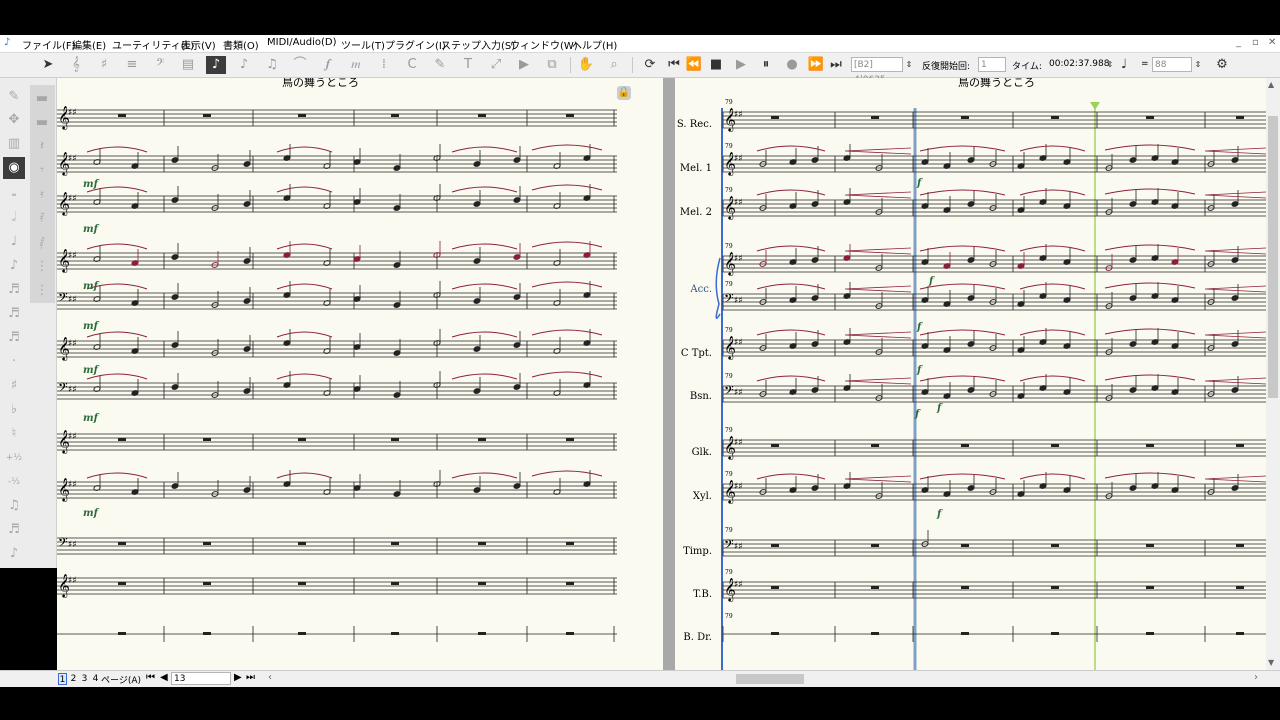 The width and height of the screenshot is (1280, 720). I want to click on selection-tool-icon: ➤, so click(48, 65).